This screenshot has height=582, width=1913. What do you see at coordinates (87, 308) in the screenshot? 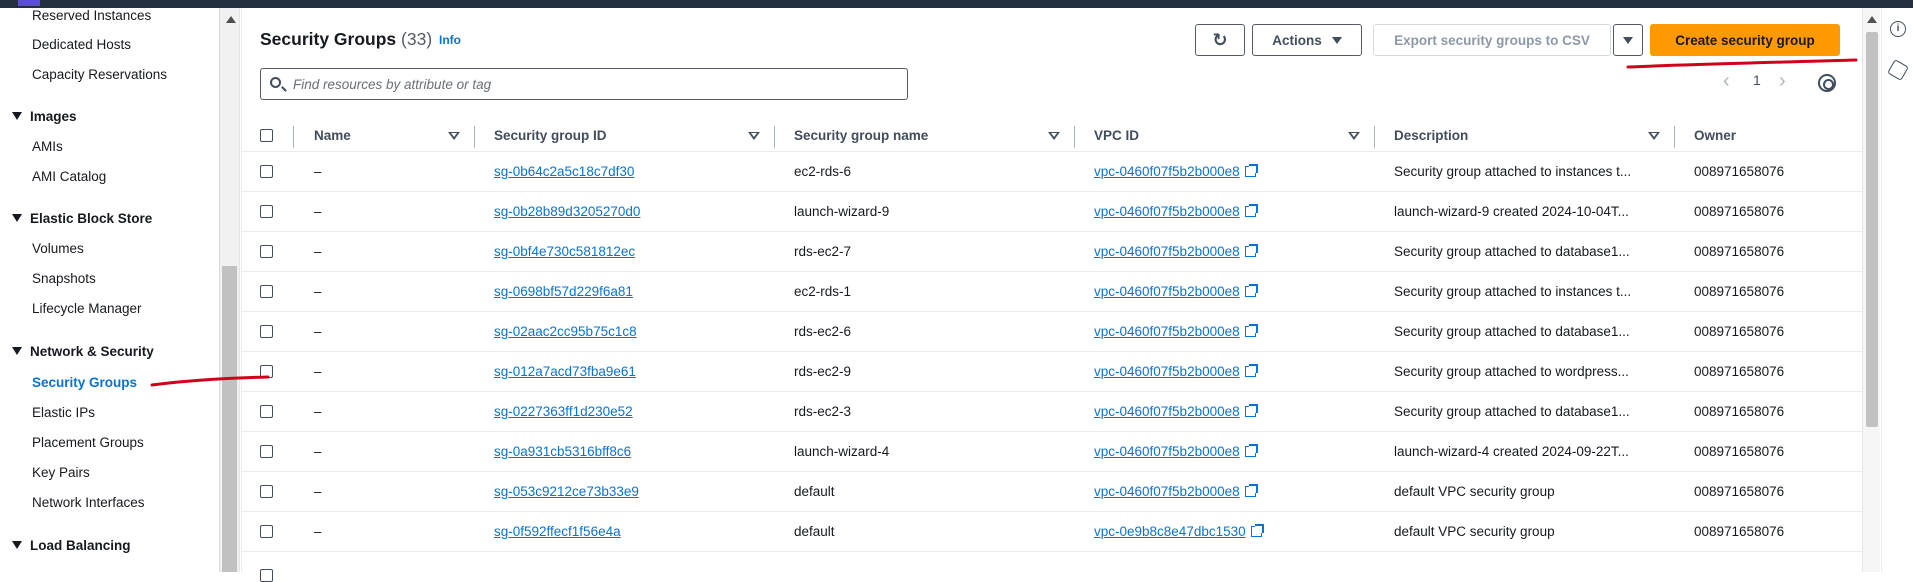
I see `sidebar-item-lifecycle-manager: Lifecycle Manager` at bounding box center [87, 308].